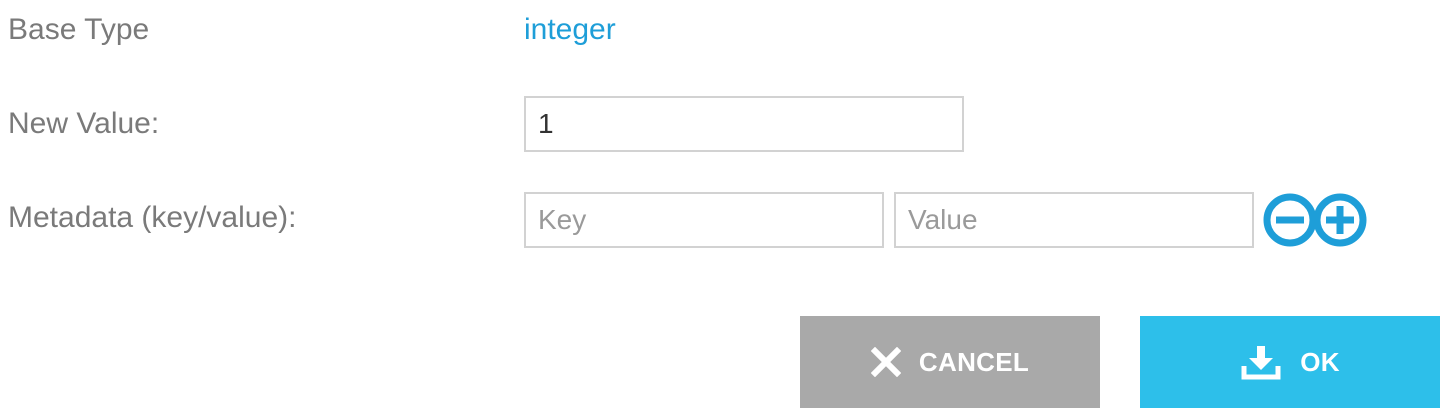 The image size is (1446, 418). Describe the element at coordinates (1074, 220) in the screenshot. I see `metadata-value-input` at that location.